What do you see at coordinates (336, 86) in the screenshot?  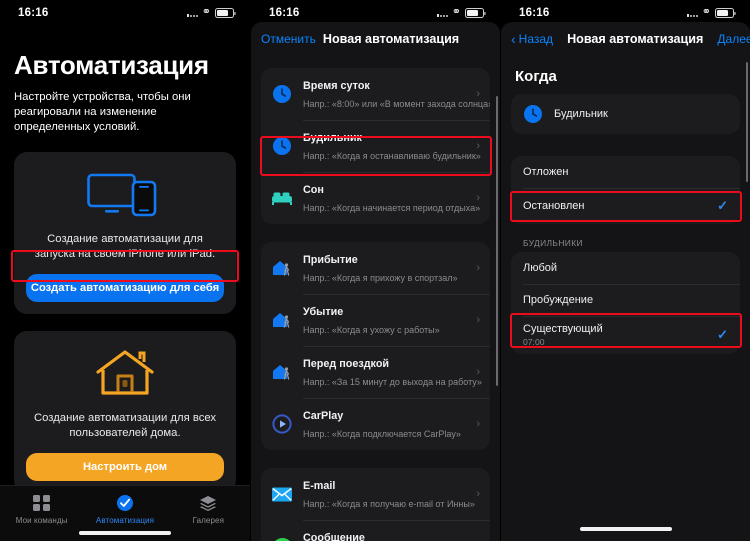 I see `row-title: Время суток` at bounding box center [336, 86].